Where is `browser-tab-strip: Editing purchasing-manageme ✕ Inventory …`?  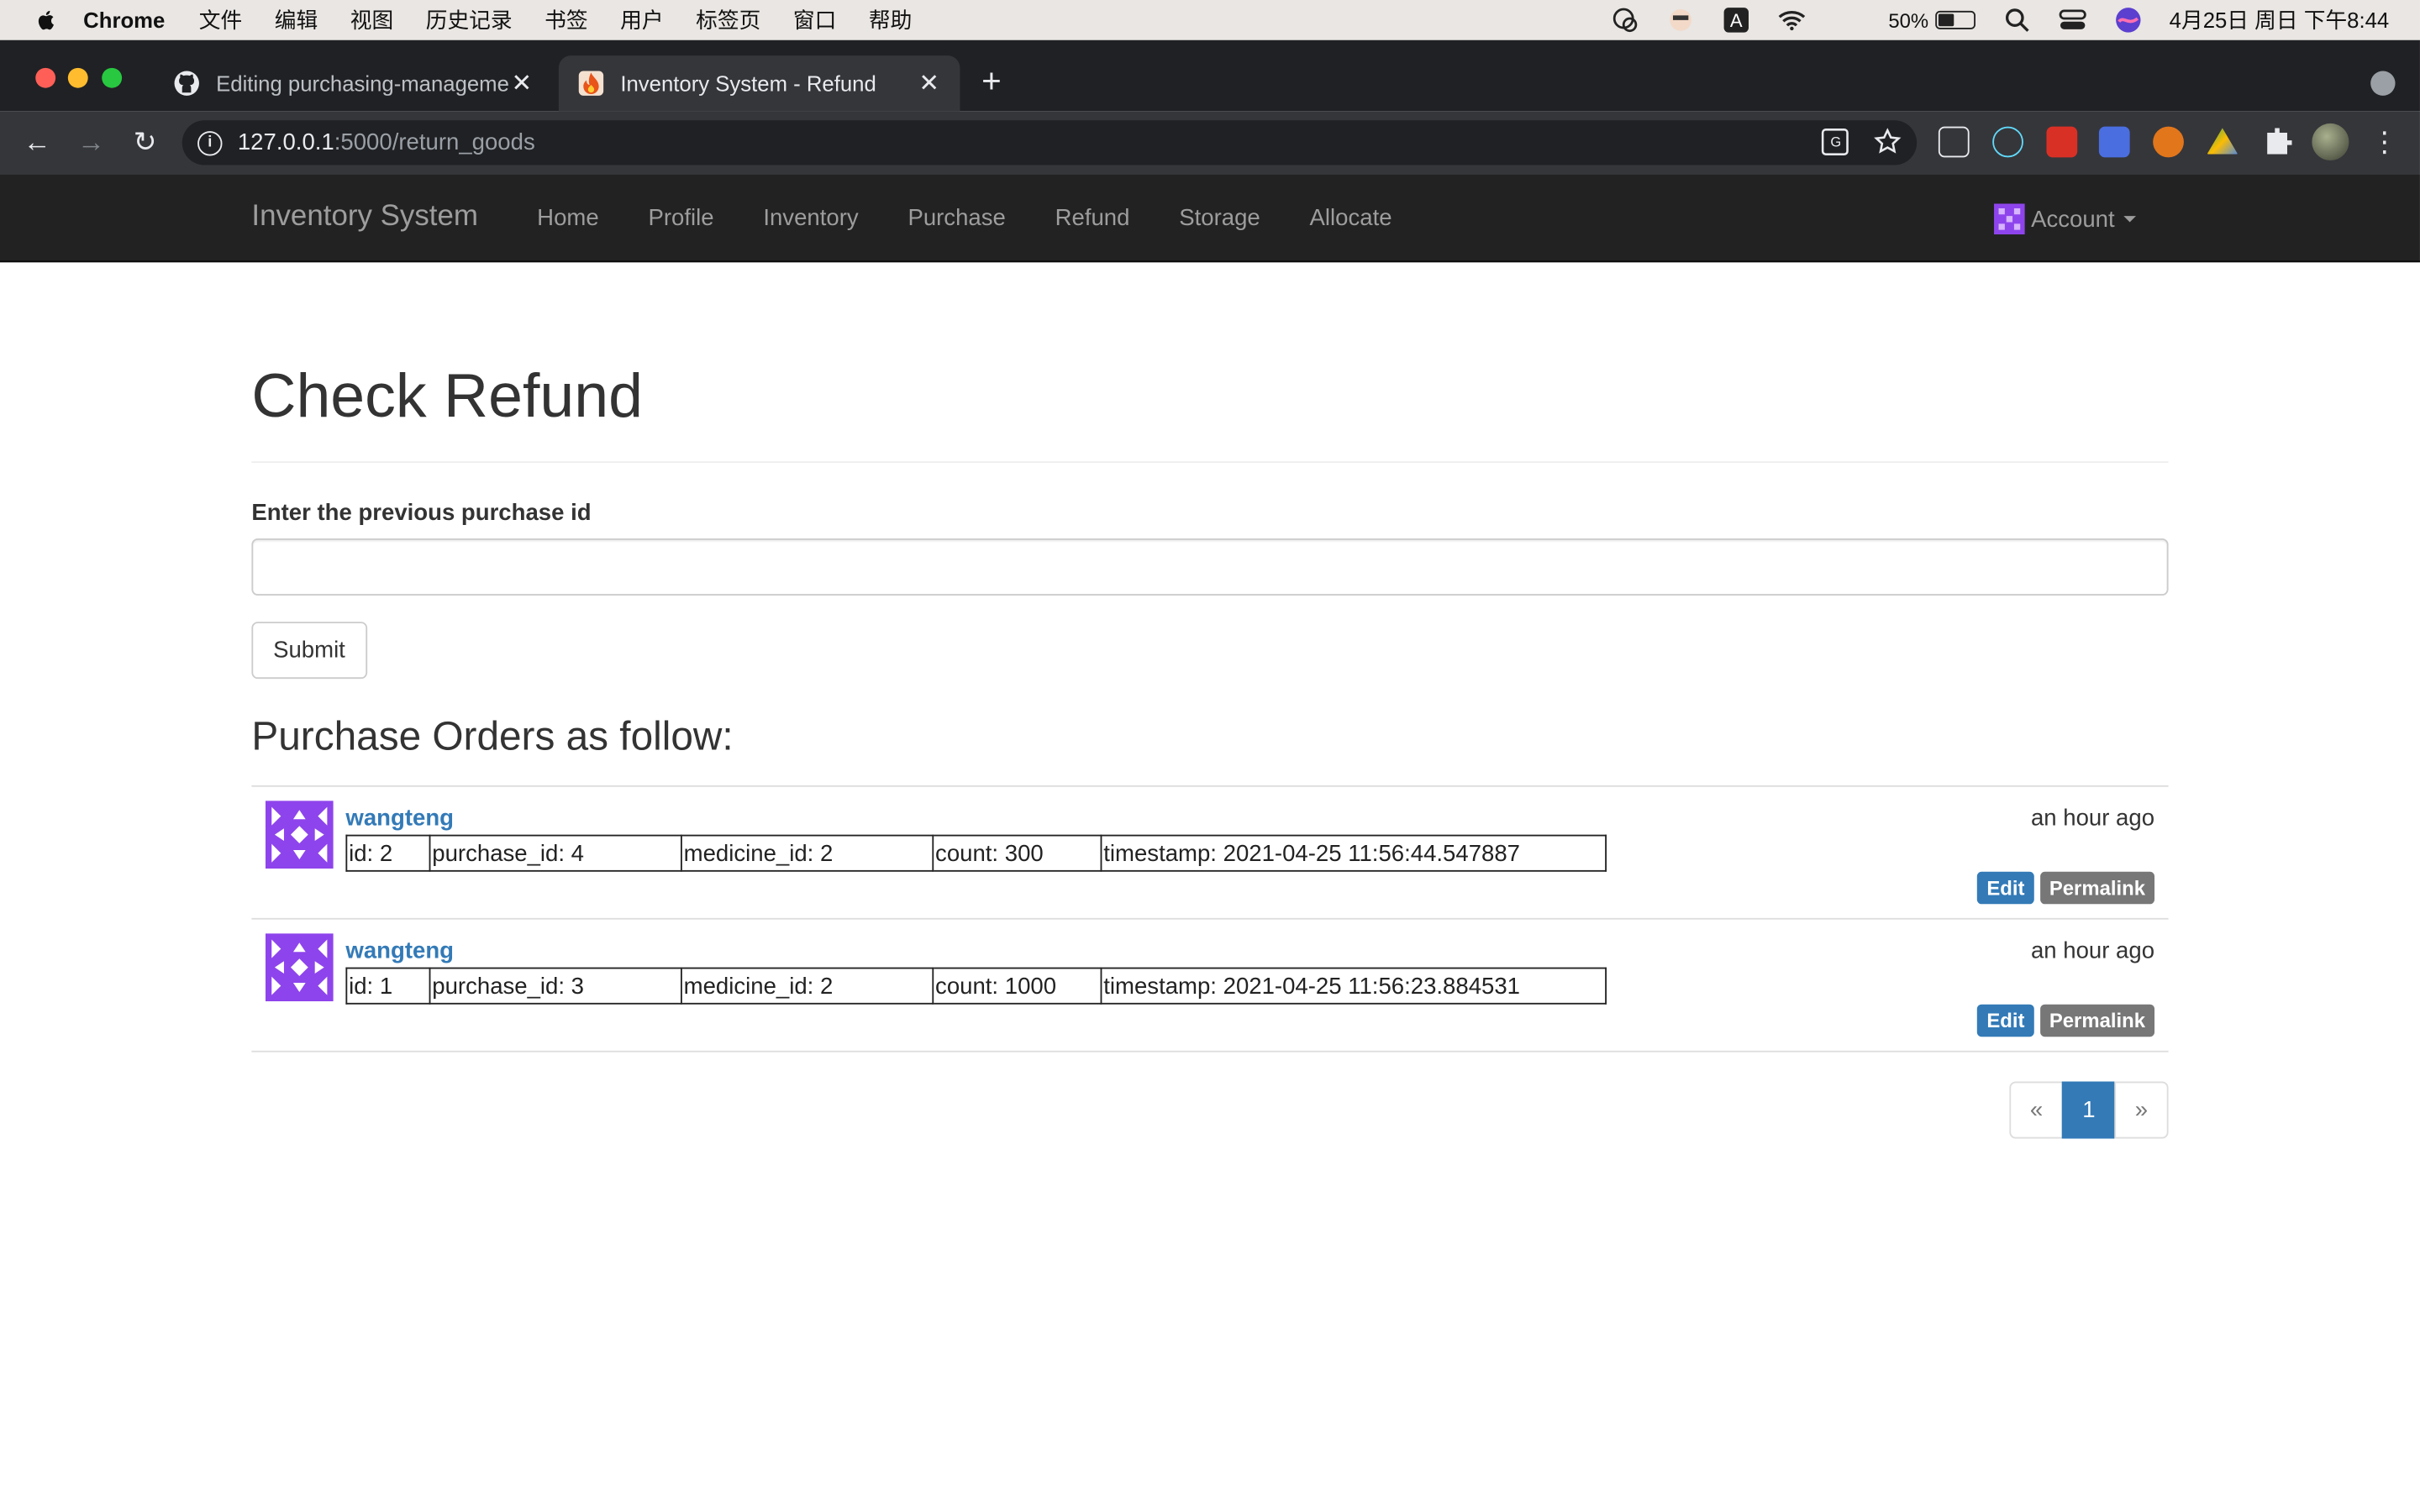
browser-tab-strip: Editing purchasing-manageme ✕ Inventory … is located at coordinates (1210, 75).